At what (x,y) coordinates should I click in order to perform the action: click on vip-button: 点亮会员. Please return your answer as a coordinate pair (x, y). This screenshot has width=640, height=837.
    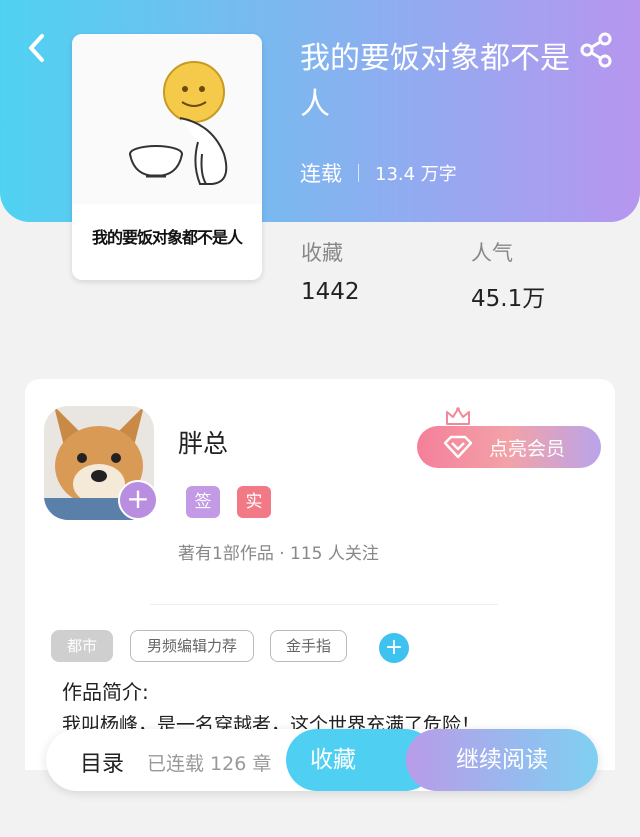
    Looking at the image, I should click on (509, 447).